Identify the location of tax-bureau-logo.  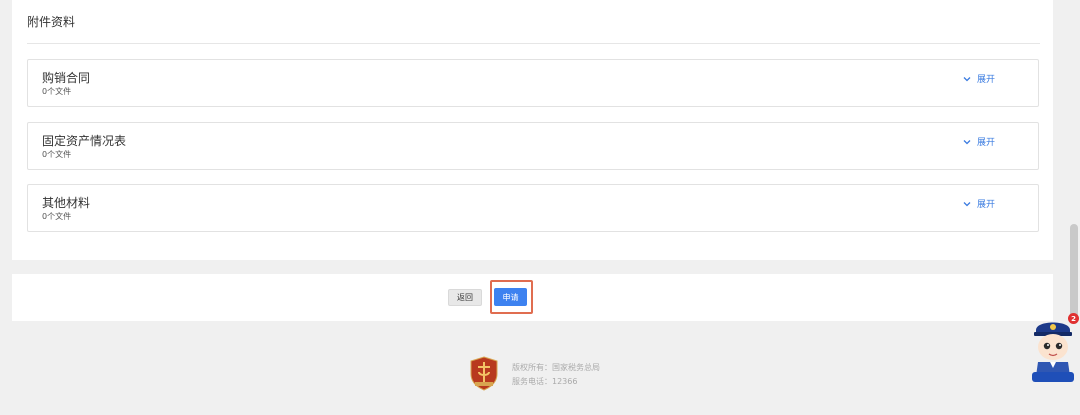
(484, 373).